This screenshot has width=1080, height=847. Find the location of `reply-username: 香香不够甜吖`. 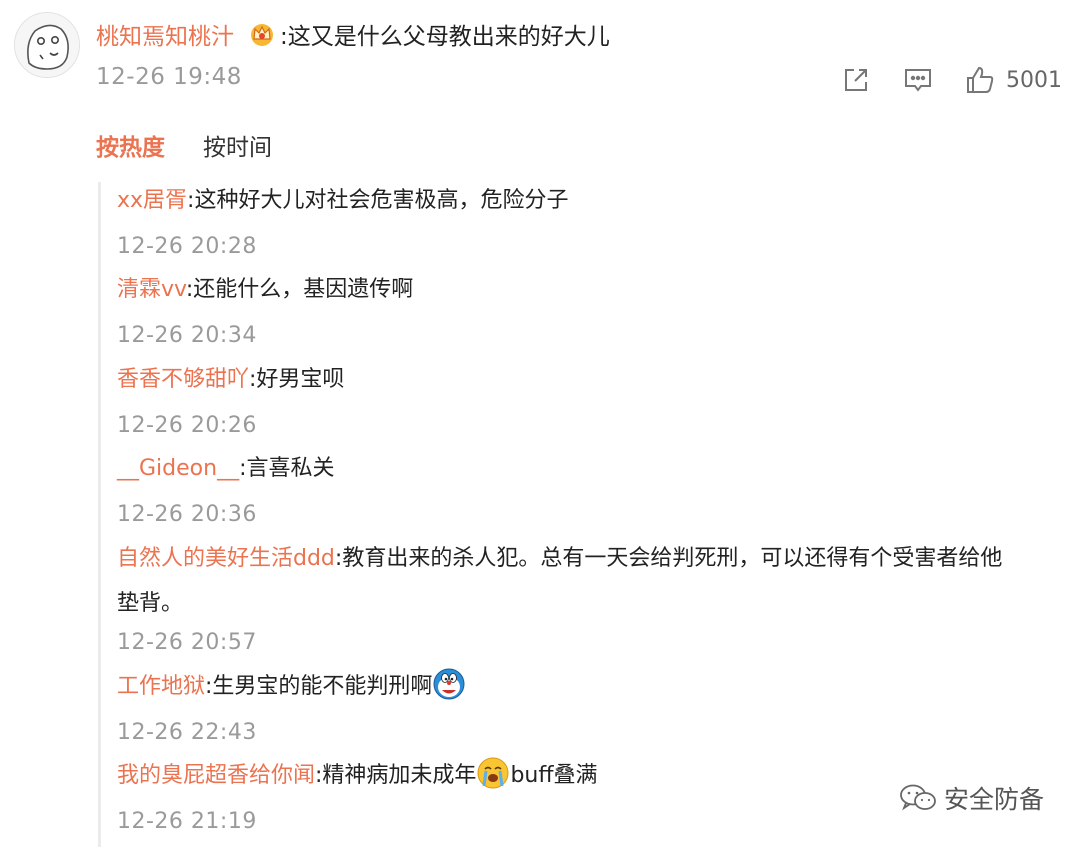

reply-username: 香香不够甜吖 is located at coordinates (183, 379).